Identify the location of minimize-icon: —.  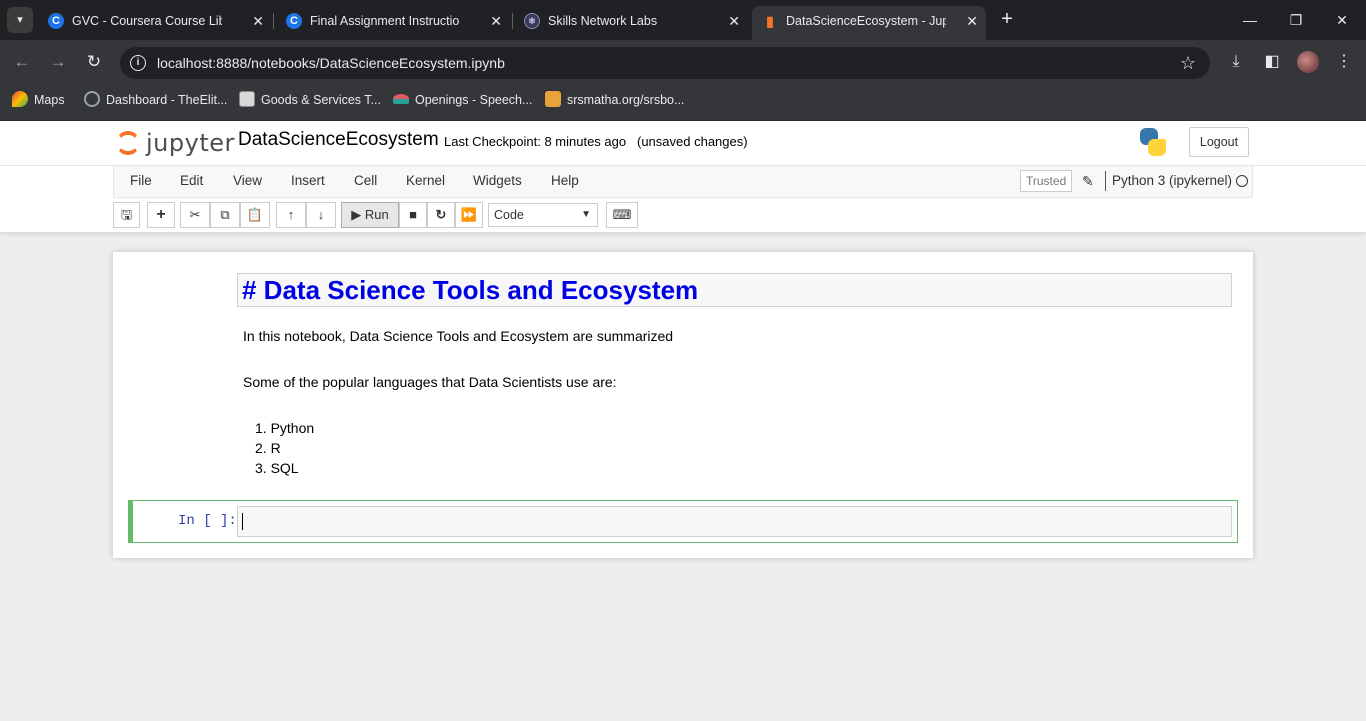
(1250, 20).